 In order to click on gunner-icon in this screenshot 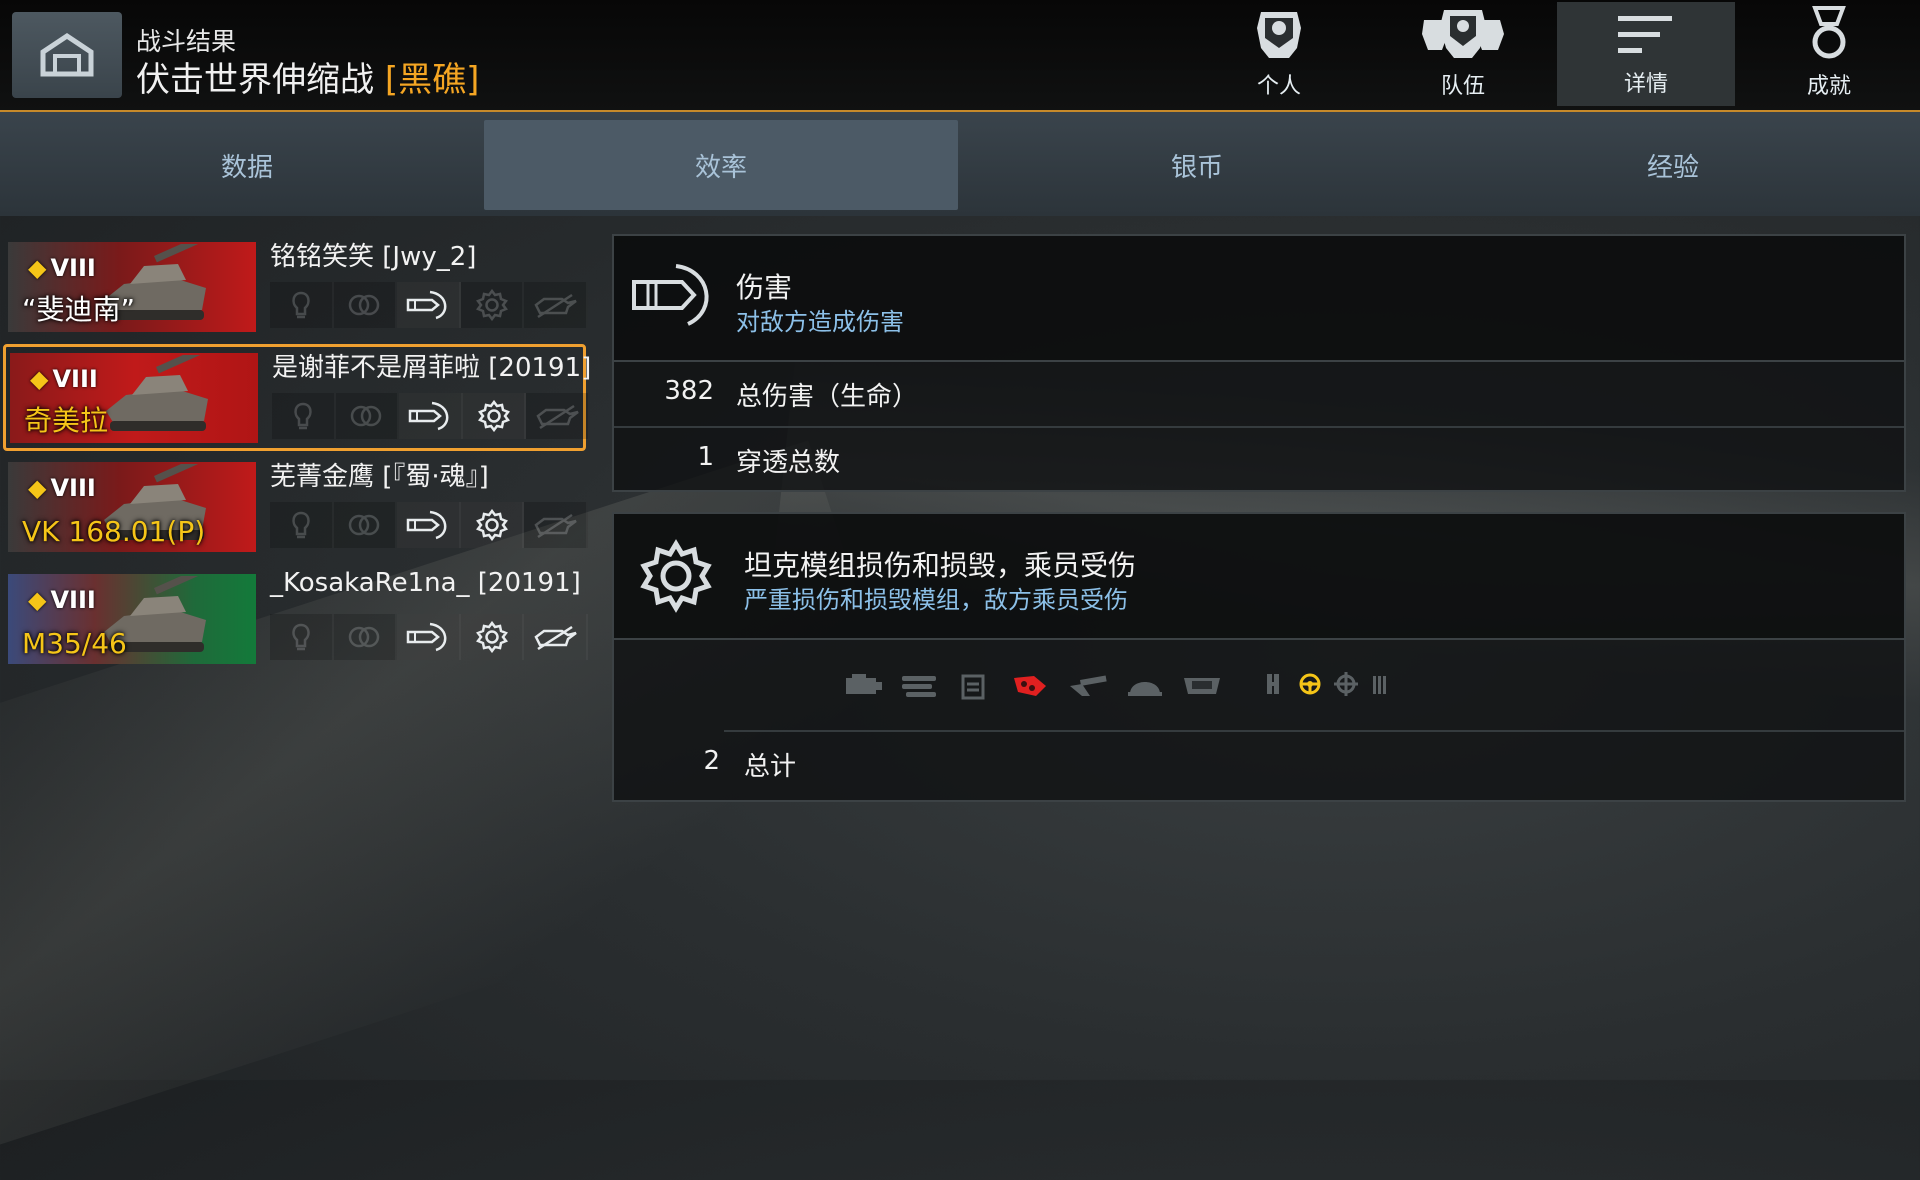, I will do `click(1346, 684)`.